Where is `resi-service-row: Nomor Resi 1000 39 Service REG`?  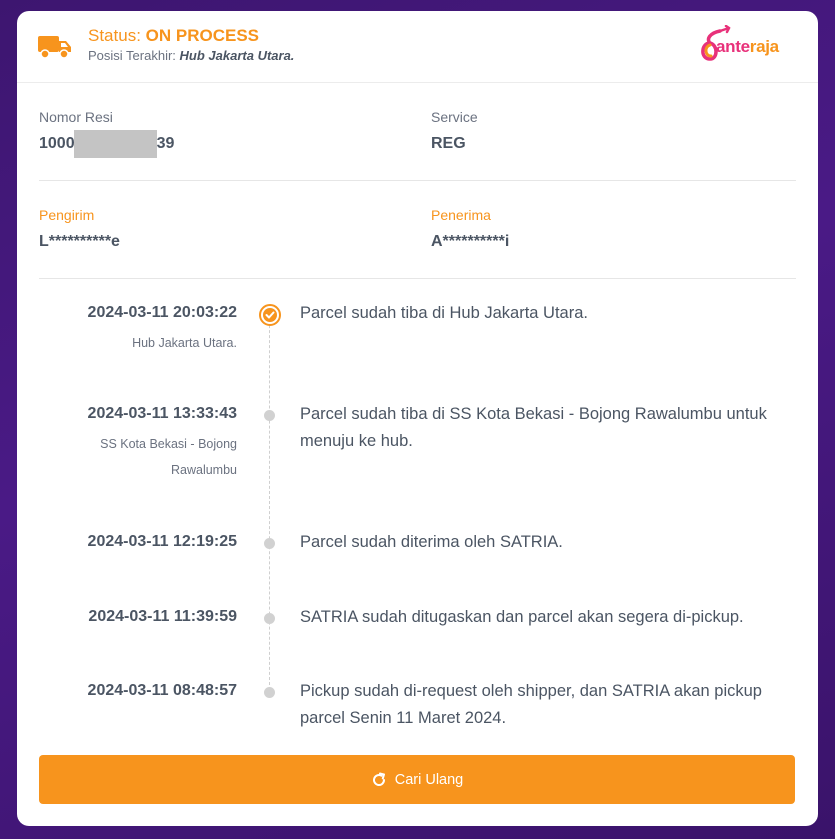 resi-service-row: Nomor Resi 1000 39 Service REG is located at coordinates (417, 132).